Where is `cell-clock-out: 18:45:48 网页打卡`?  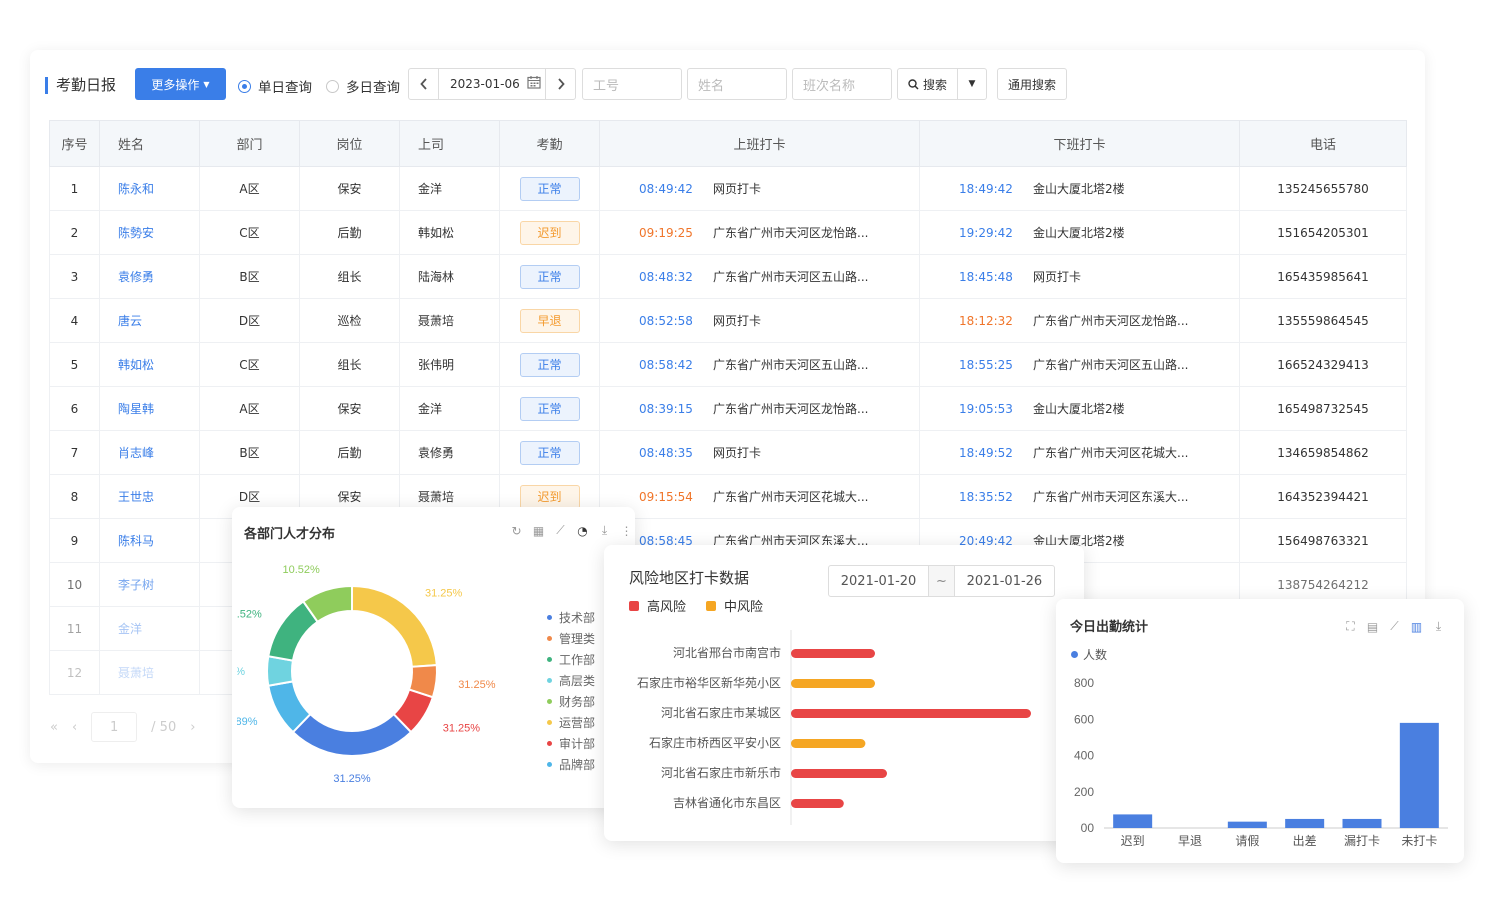 cell-clock-out: 18:45:48 网页打卡 is located at coordinates (1079, 276).